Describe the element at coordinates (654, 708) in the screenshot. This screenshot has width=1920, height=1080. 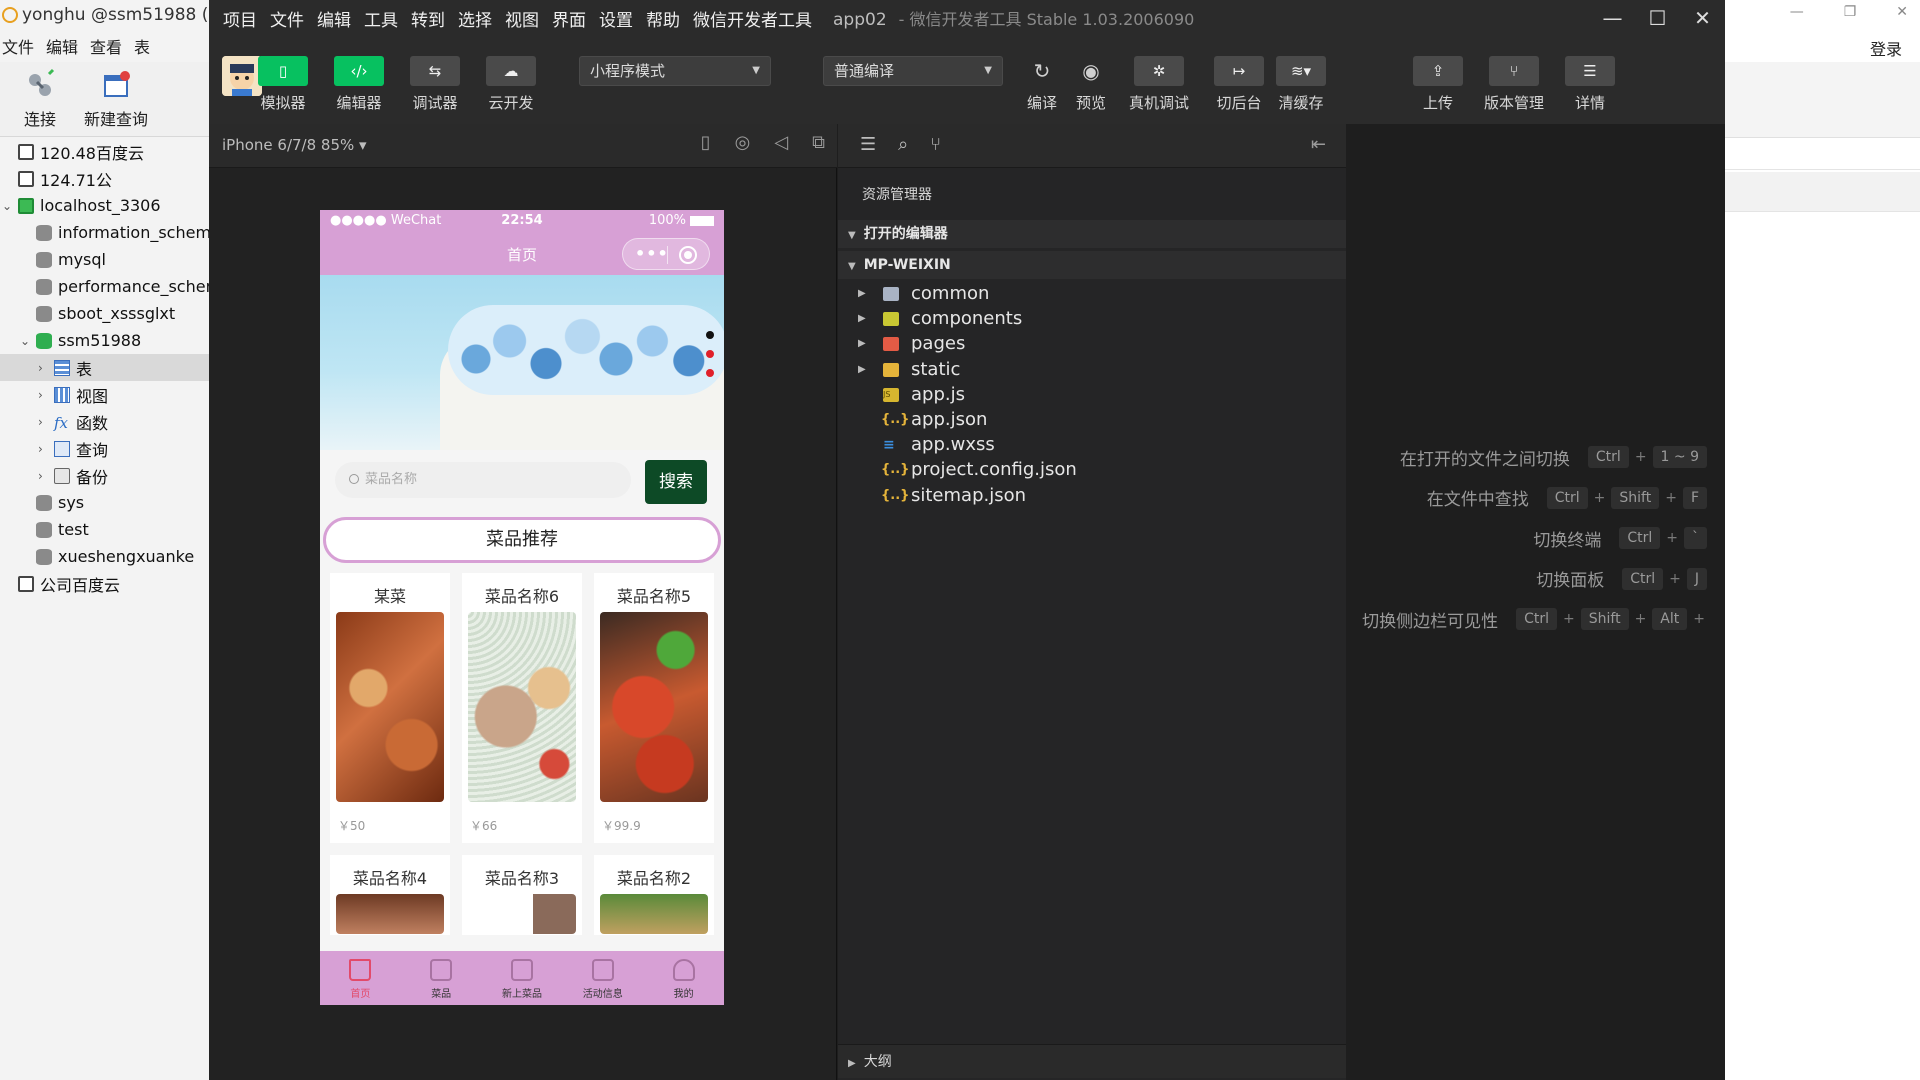
I see `dish-card: 菜品名称5 ￥99.9` at that location.